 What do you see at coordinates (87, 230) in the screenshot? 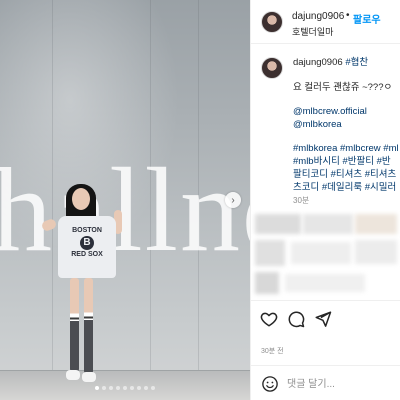
I see `tshirt-text-top: BOSTON` at bounding box center [87, 230].